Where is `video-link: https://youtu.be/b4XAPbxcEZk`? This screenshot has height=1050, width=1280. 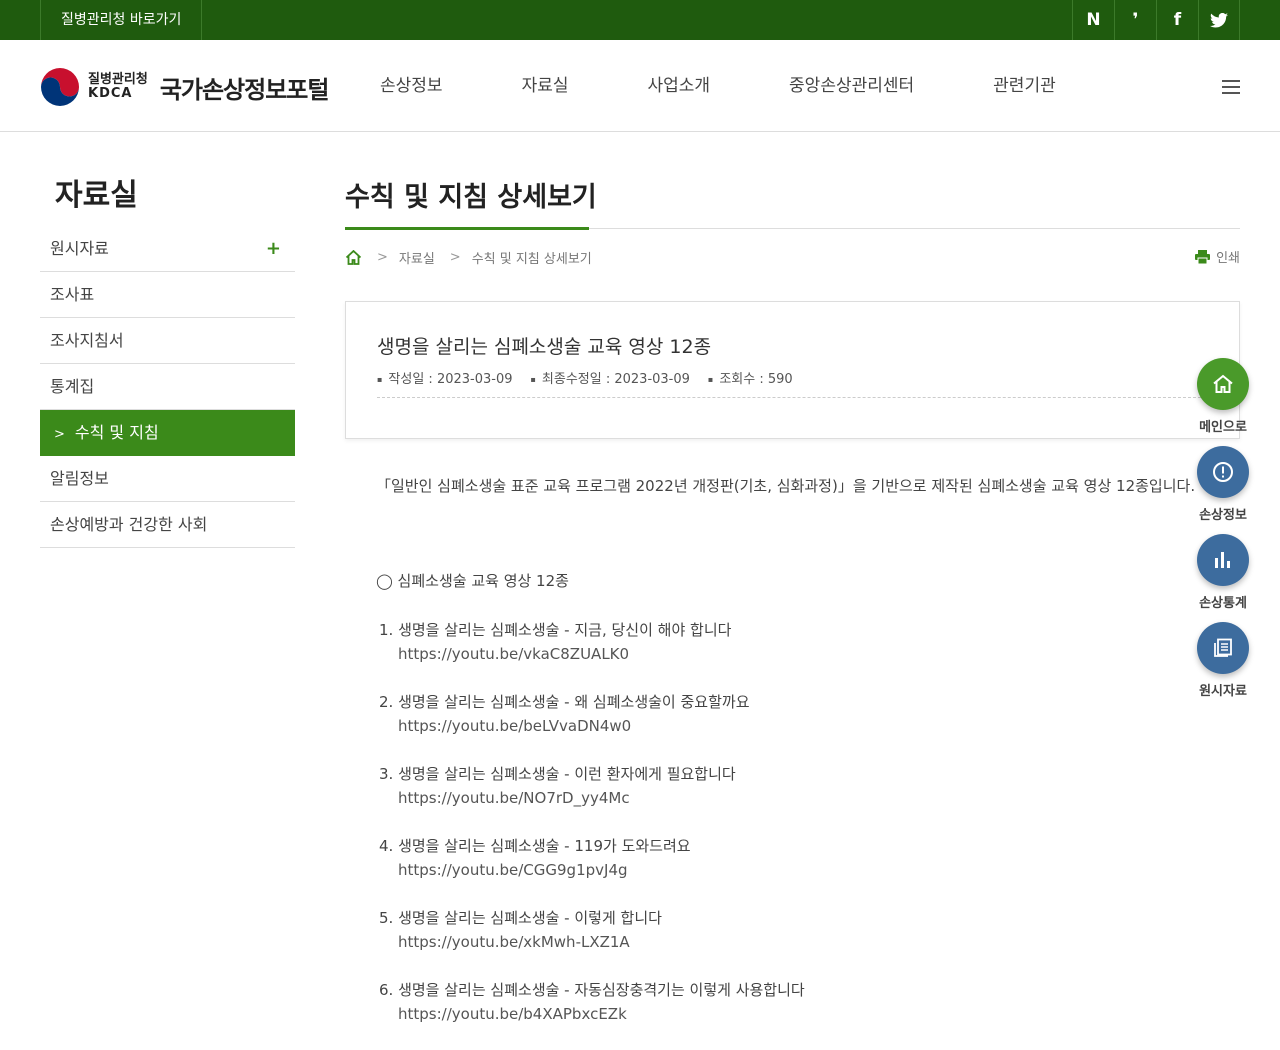 video-link: https://youtu.be/b4XAPbxcEZk is located at coordinates (769, 1014).